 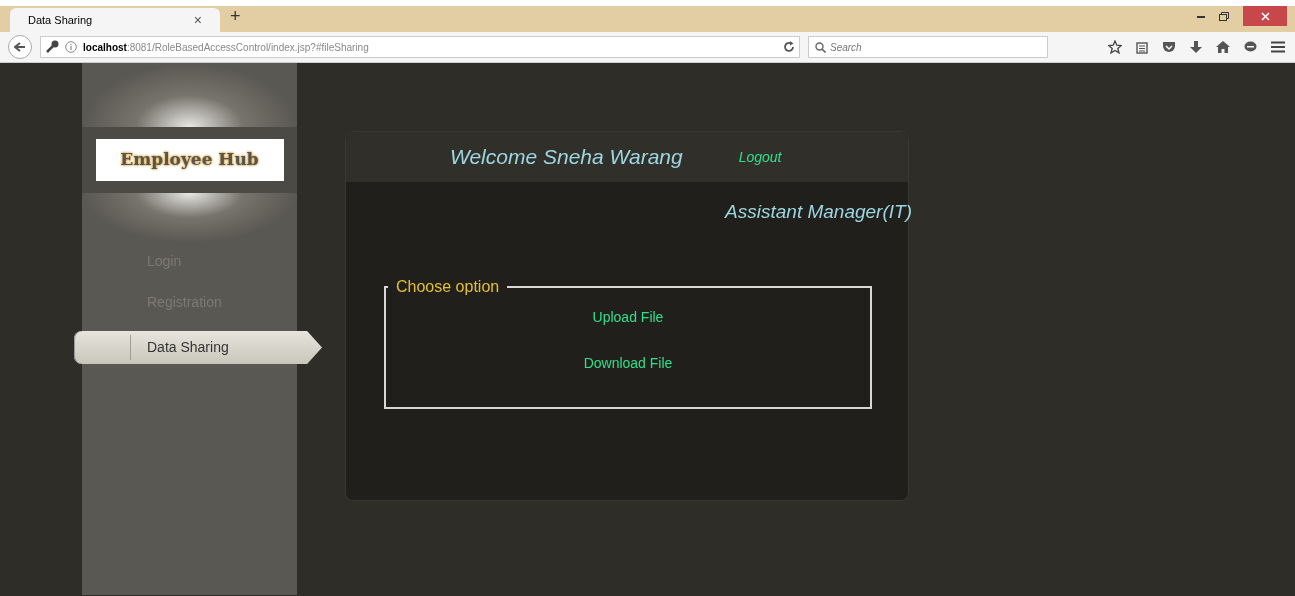 I want to click on logo: Employee Hub, so click(x=189, y=160).